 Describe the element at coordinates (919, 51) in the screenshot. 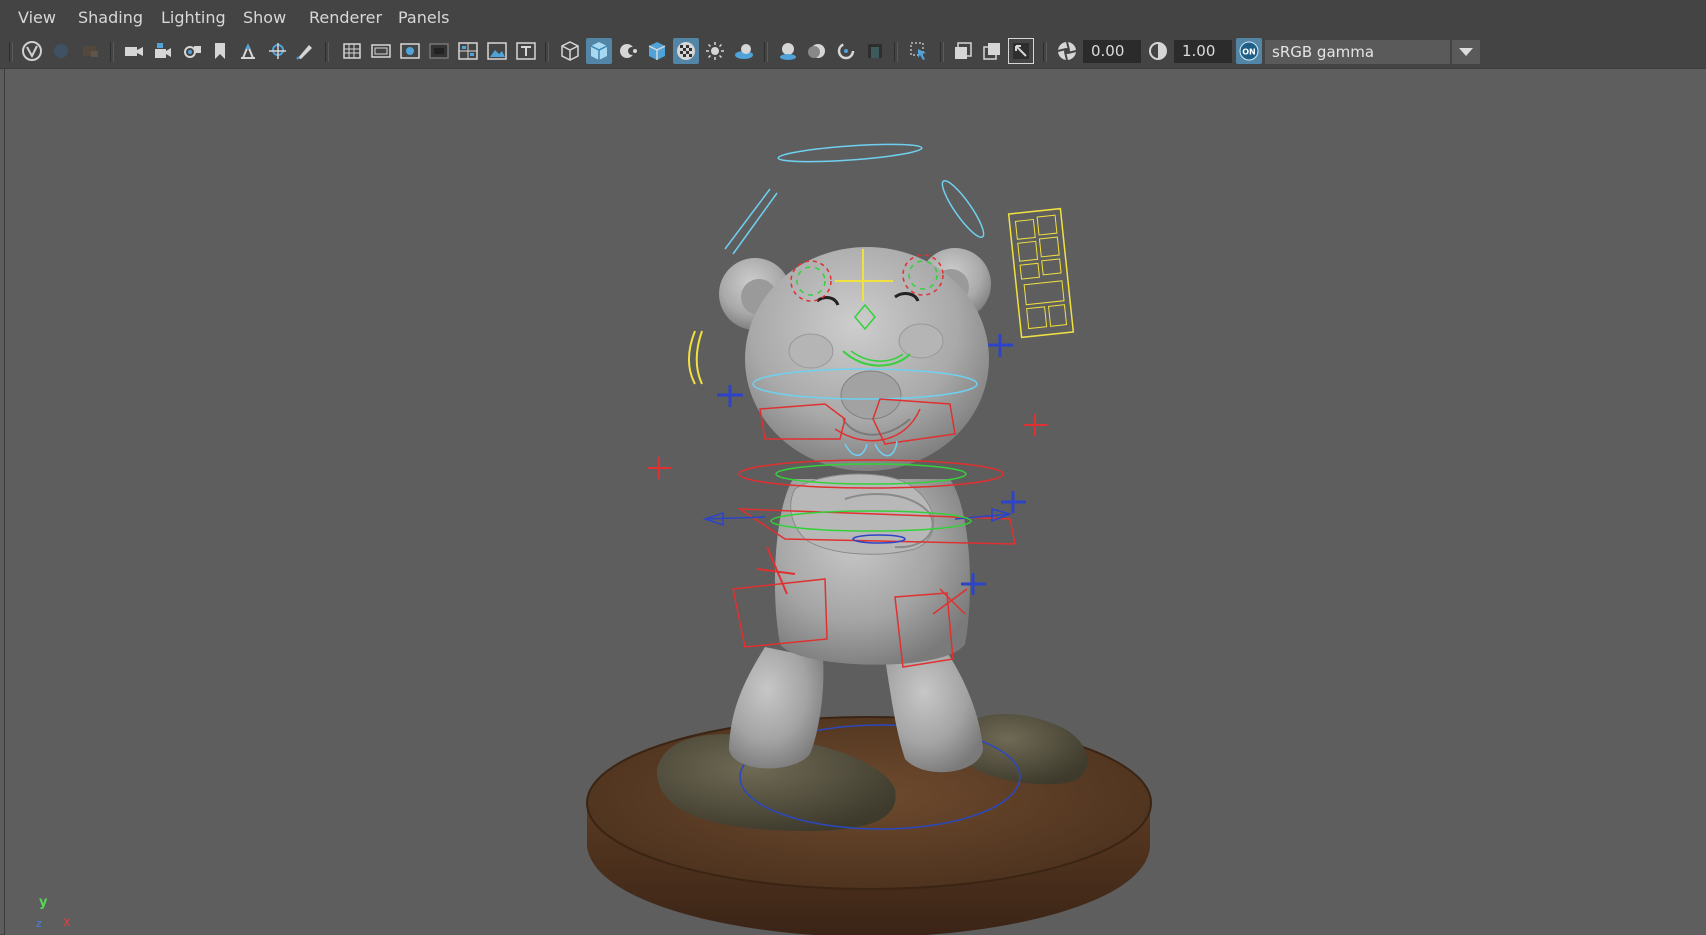

I see `xray-components-icon` at that location.